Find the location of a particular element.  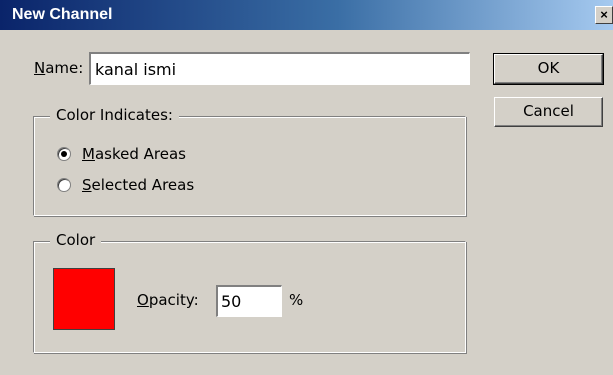

title-bar: New Channel × is located at coordinates (306, 15).